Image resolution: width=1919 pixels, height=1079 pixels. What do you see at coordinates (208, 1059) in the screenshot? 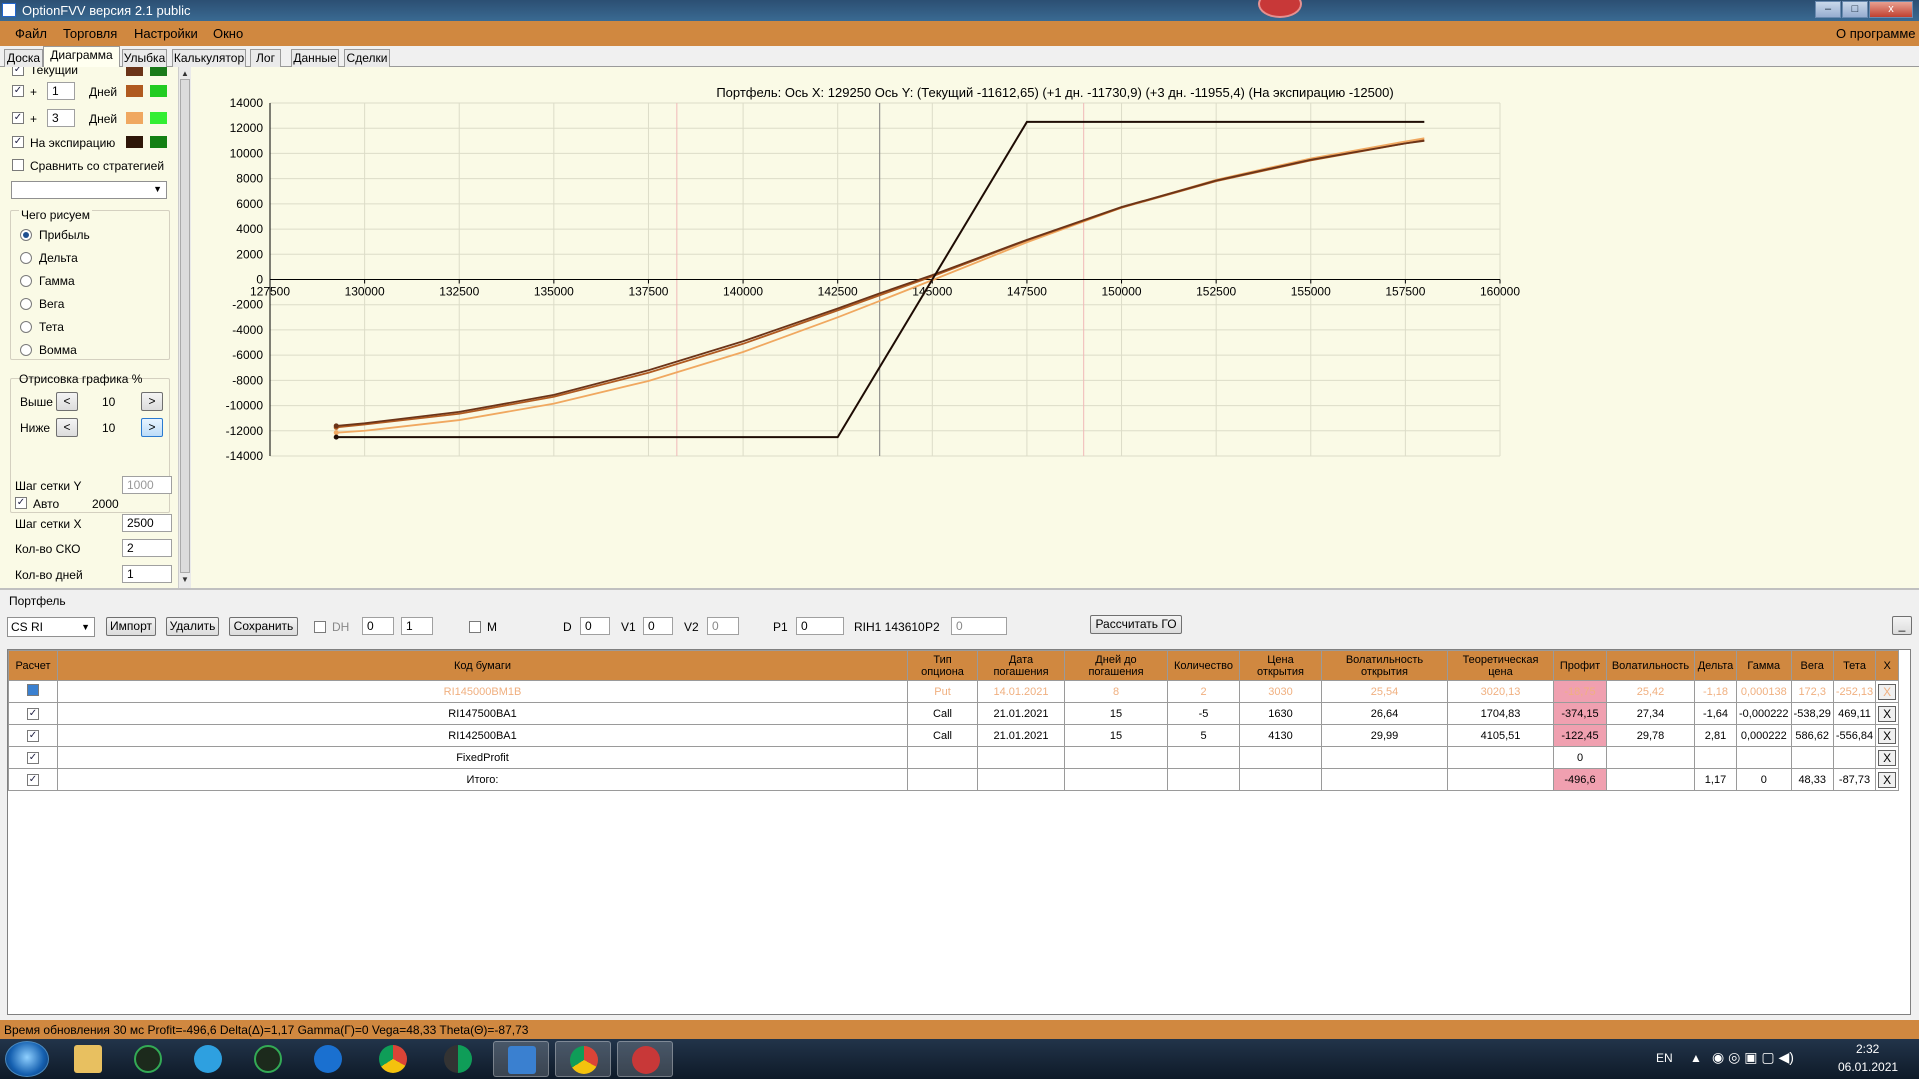
I see `taskbar-telegram` at bounding box center [208, 1059].